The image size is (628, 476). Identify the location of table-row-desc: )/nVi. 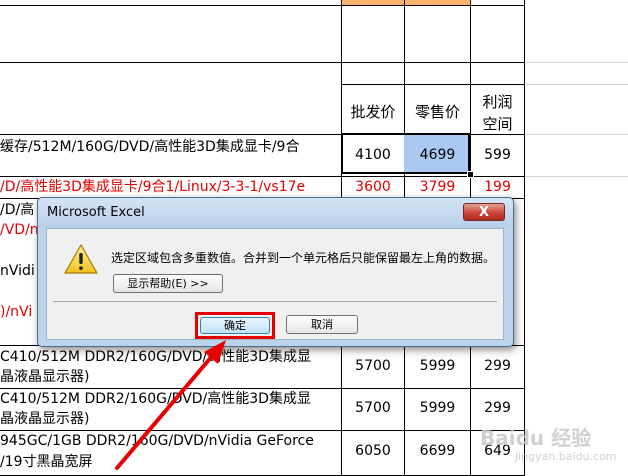
(20, 312).